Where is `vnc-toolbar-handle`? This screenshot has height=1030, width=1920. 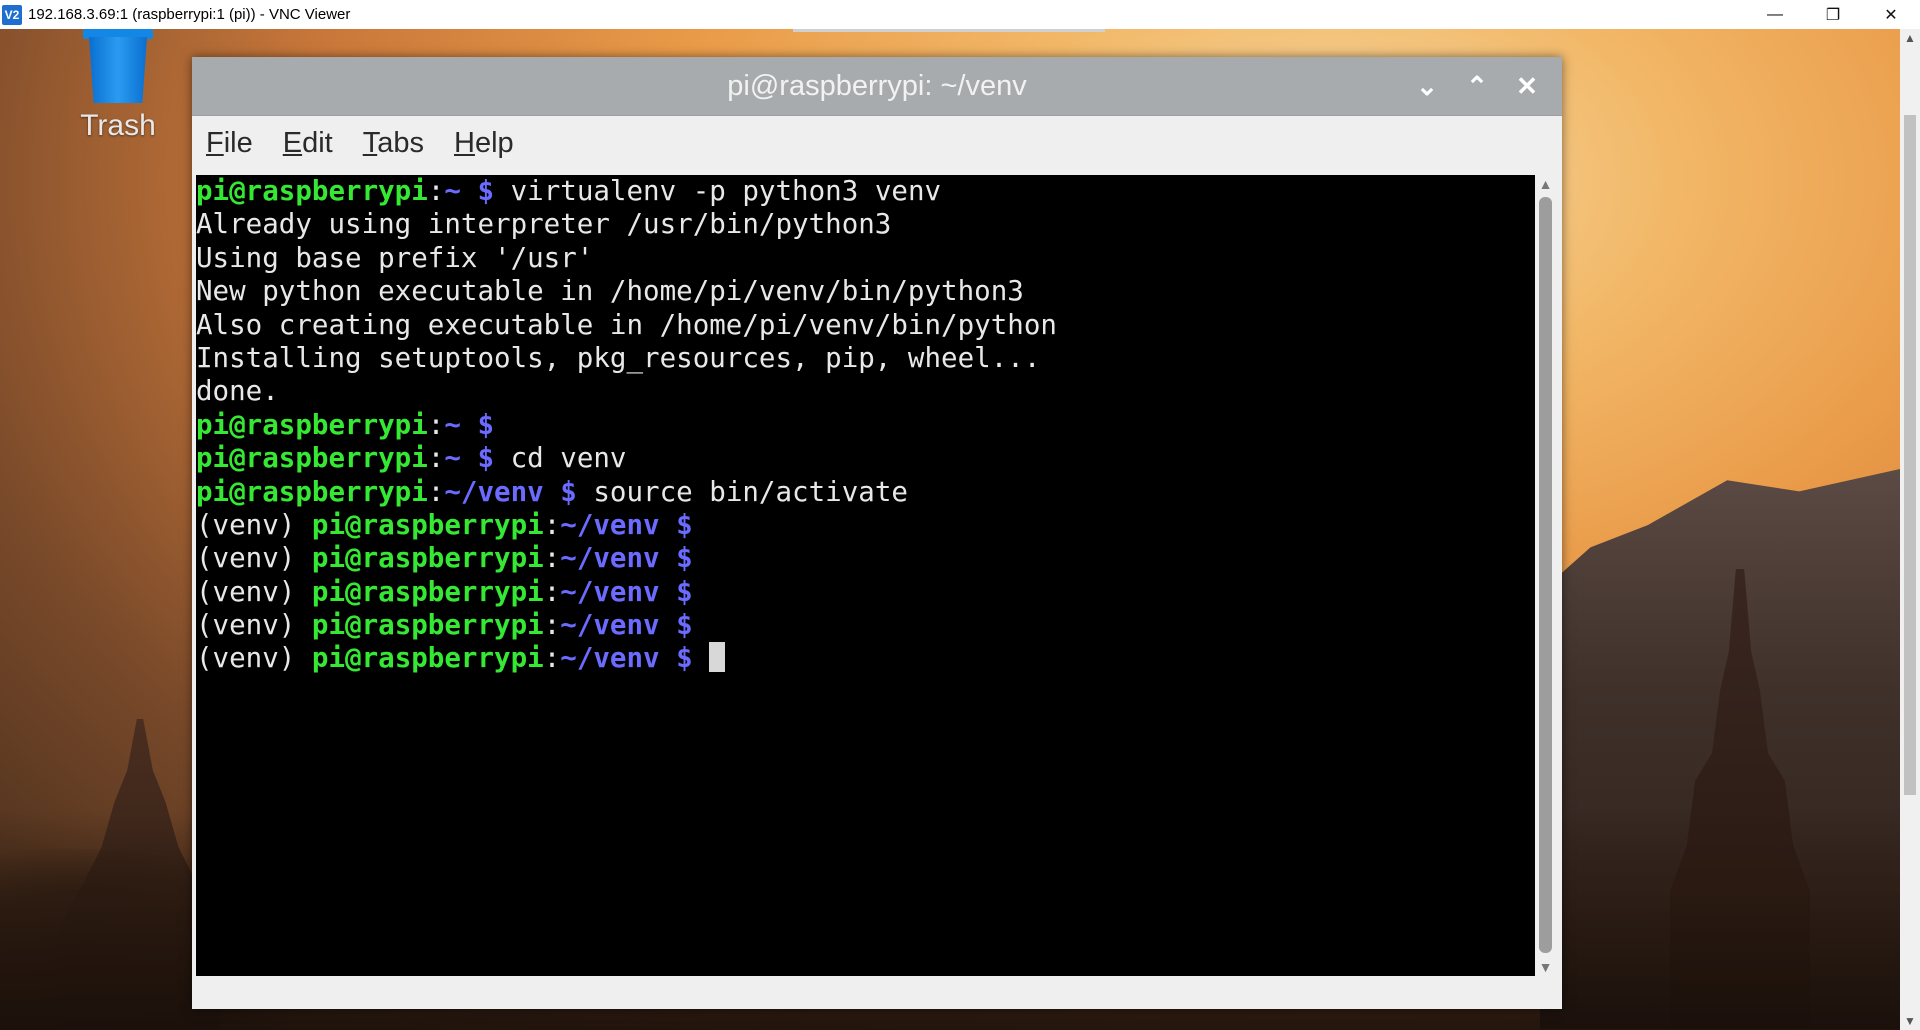
vnc-toolbar-handle is located at coordinates (949, 30).